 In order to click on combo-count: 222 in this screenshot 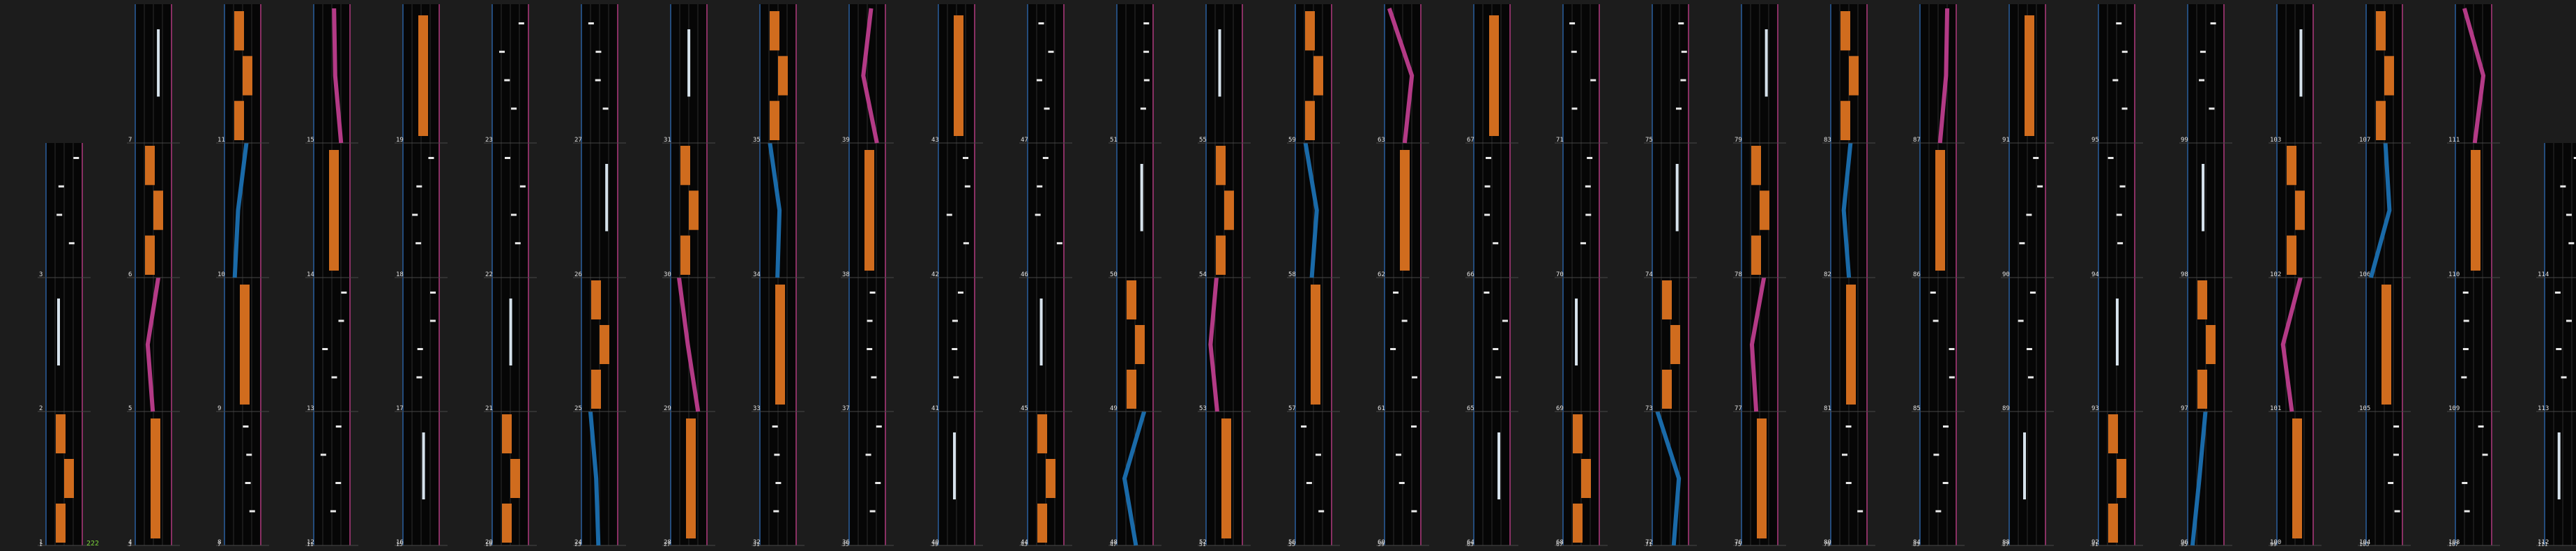, I will do `click(93, 544)`.